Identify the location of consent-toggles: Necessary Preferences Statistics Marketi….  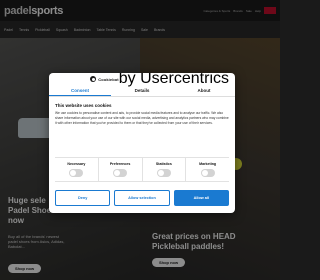
(142, 169).